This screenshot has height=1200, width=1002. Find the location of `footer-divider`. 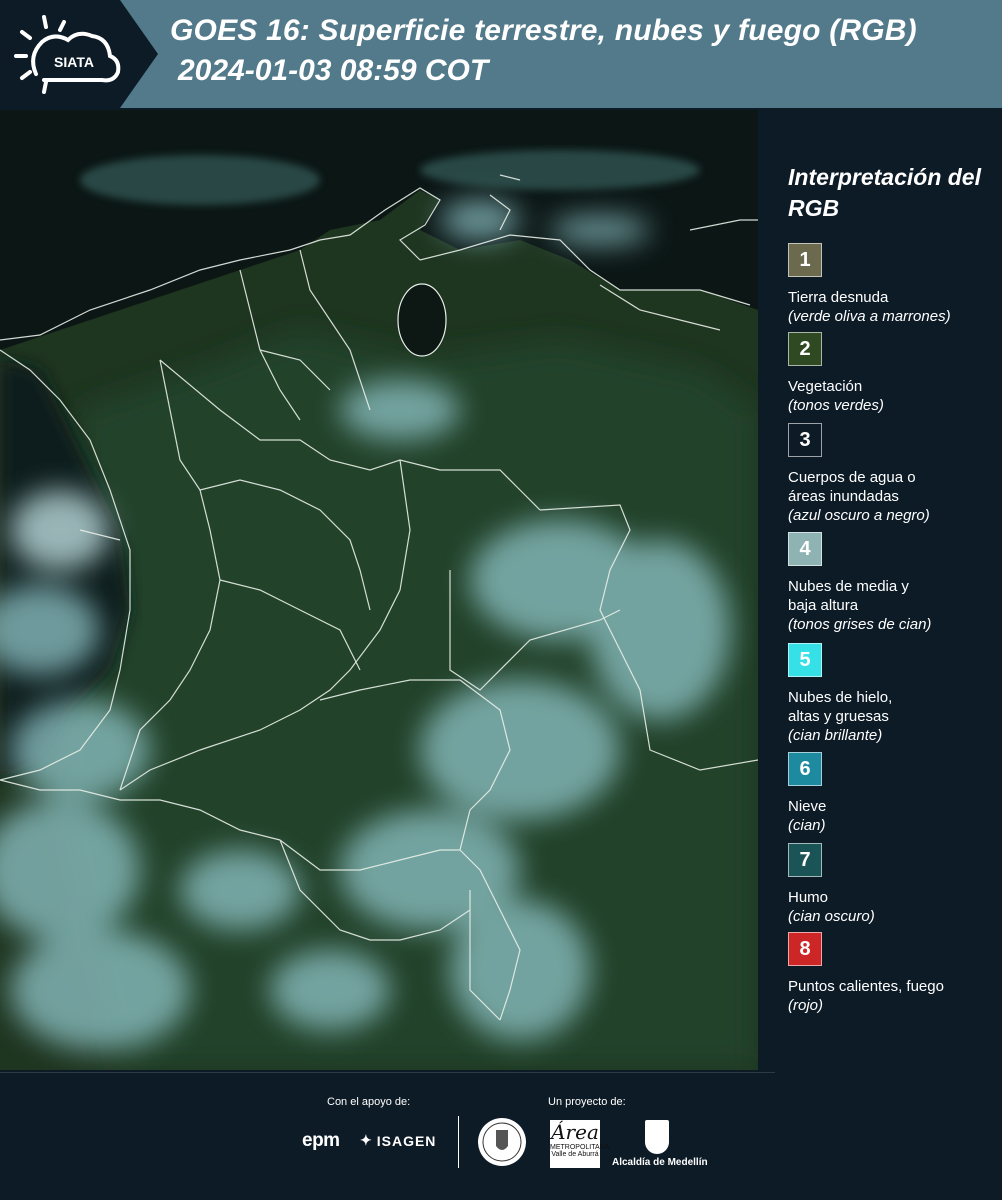

footer-divider is located at coordinates (458, 1142).